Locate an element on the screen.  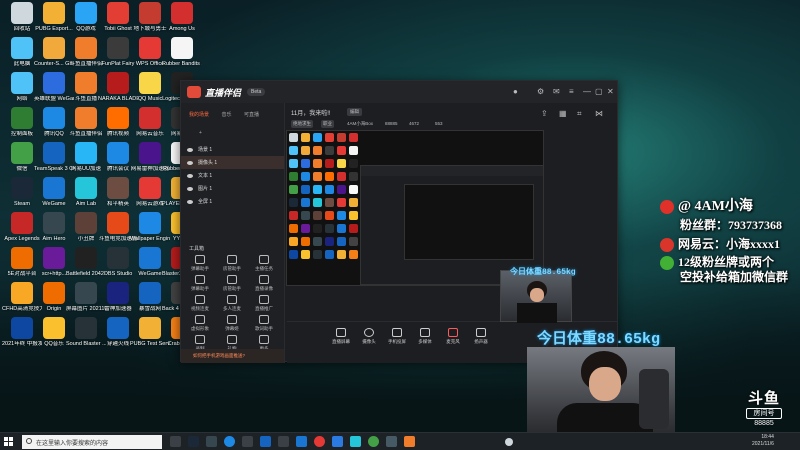
tool-button: 弹幕姬 is located at coordinates (232, 323).